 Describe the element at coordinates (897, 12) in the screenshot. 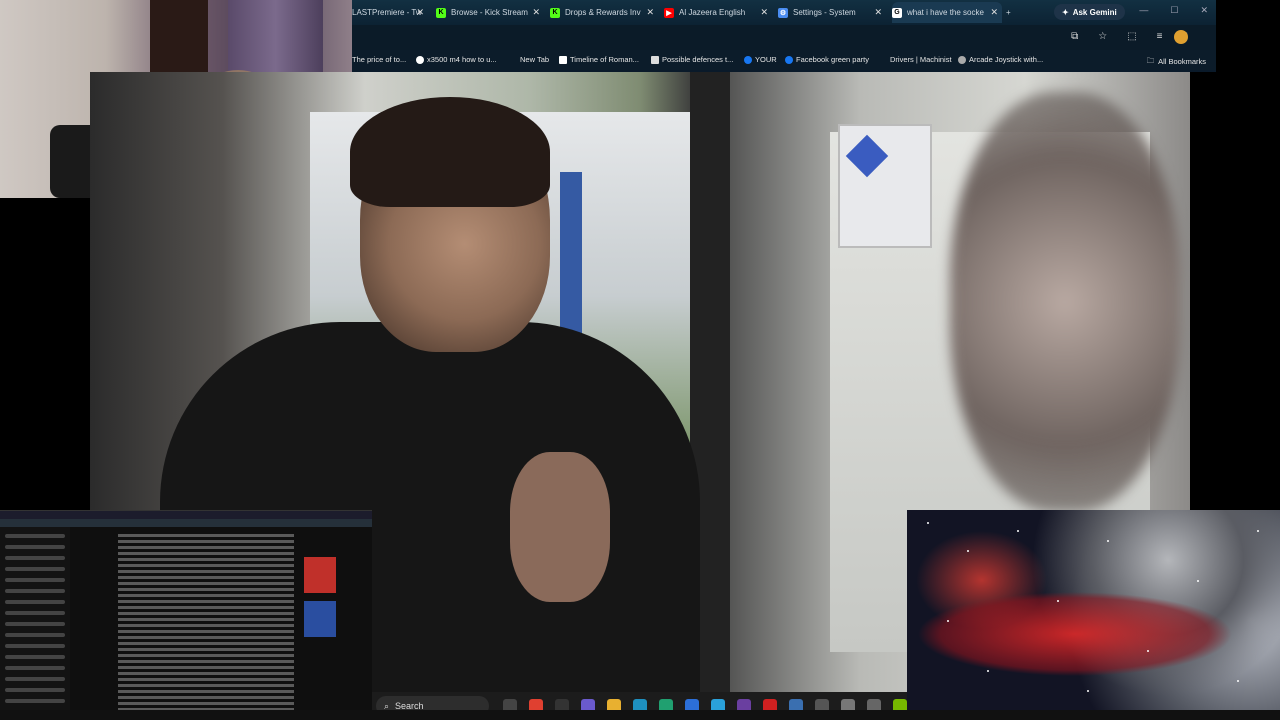

I see `google-icon: G` at that location.